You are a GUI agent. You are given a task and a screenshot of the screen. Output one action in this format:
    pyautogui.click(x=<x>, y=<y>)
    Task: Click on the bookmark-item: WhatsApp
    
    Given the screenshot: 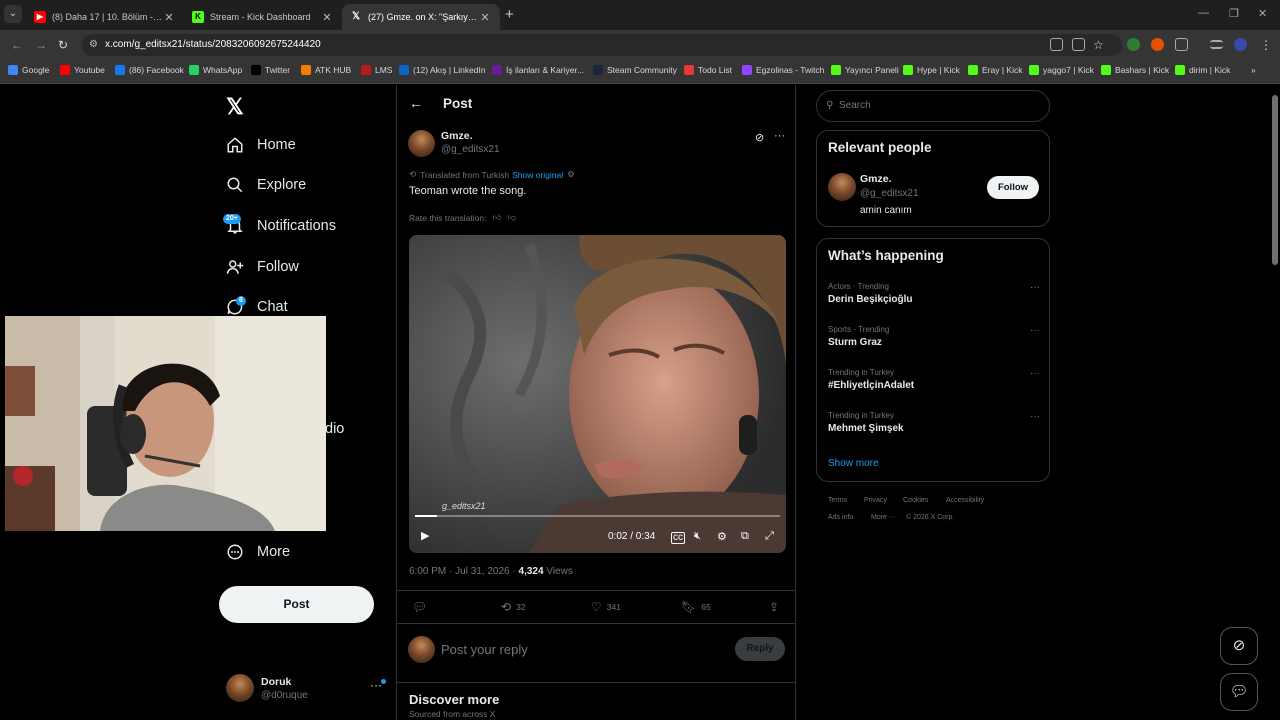 What is the action you would take?
    pyautogui.click(x=215, y=70)
    